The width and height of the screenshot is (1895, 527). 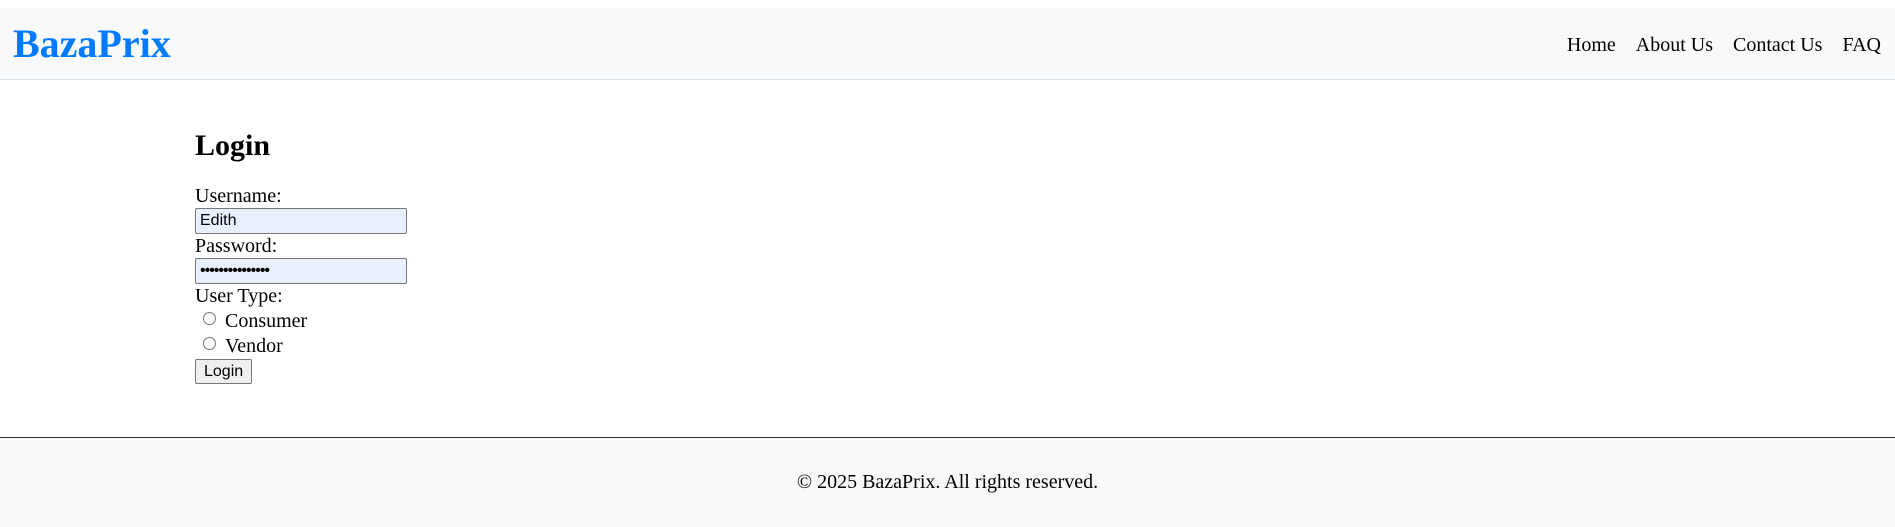 What do you see at coordinates (947, 44) in the screenshot?
I see `site-header: BazaPrix Home About Us Contact Us FAQ` at bounding box center [947, 44].